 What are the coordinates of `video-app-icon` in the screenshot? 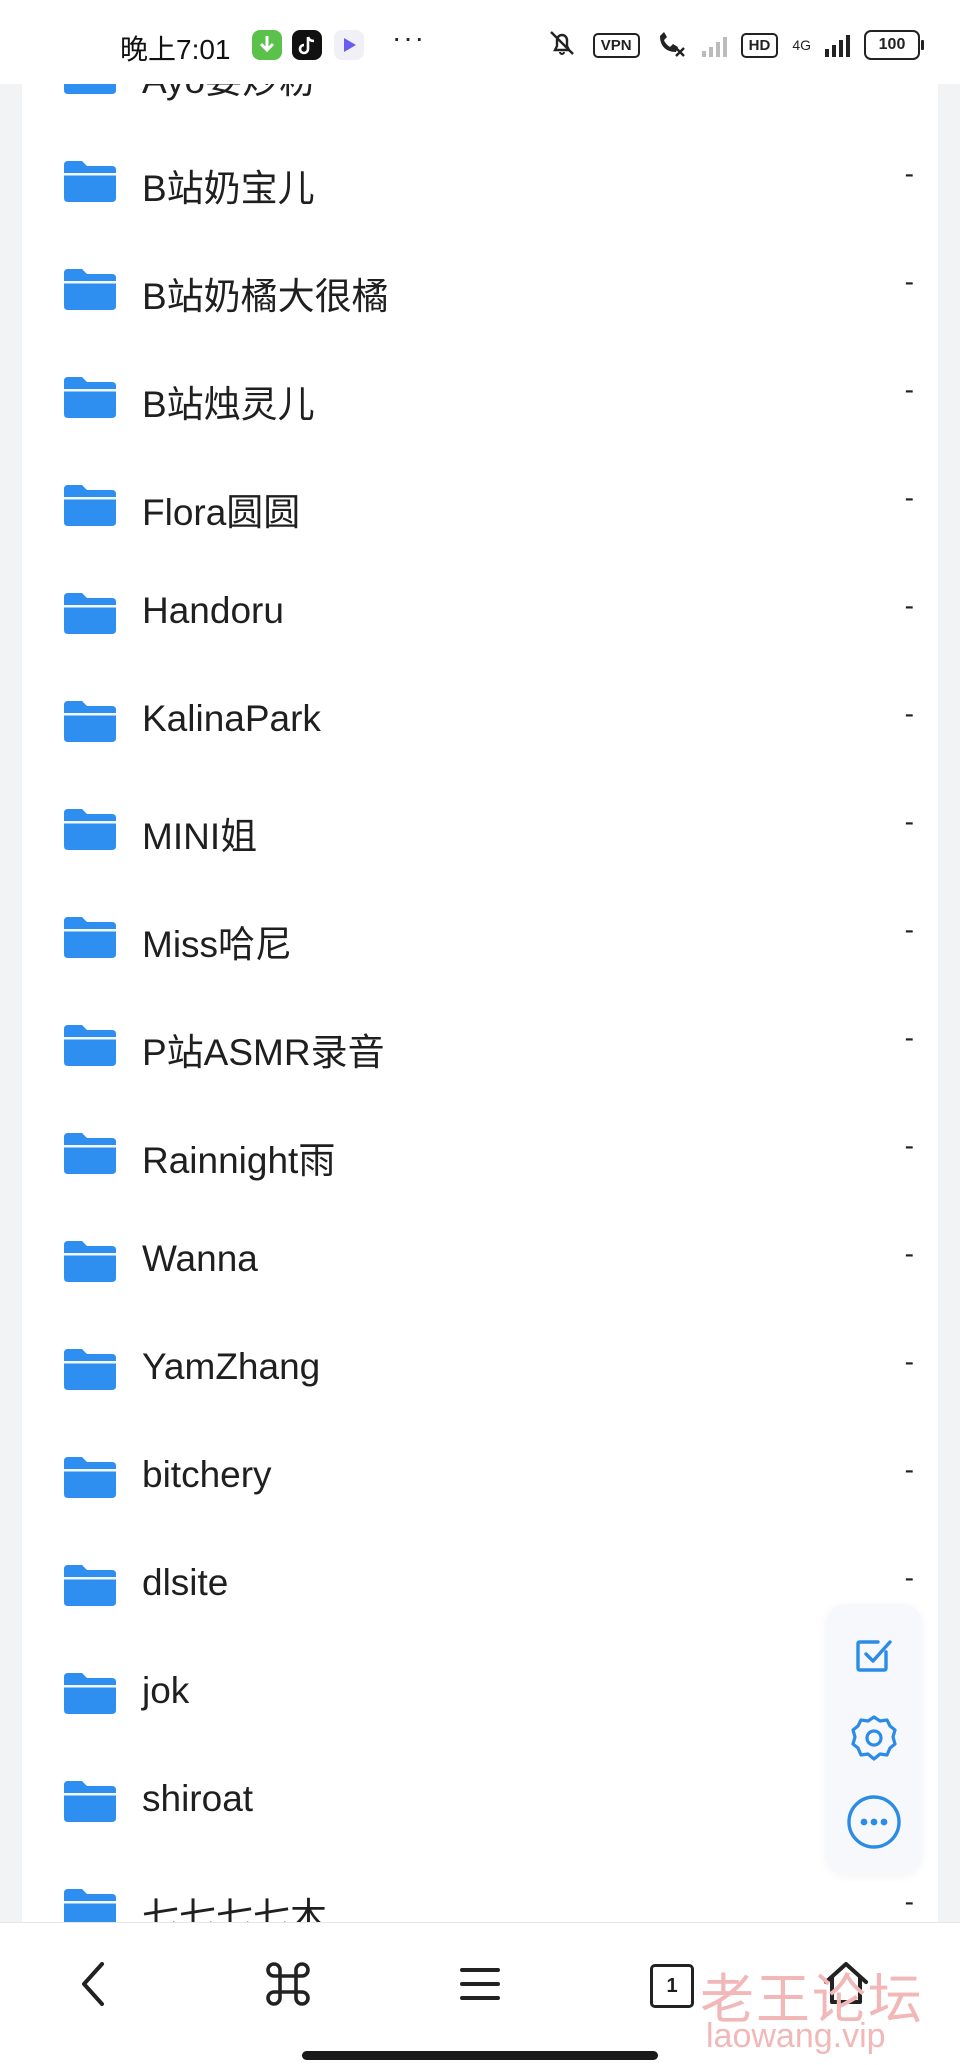 It's located at (349, 45).